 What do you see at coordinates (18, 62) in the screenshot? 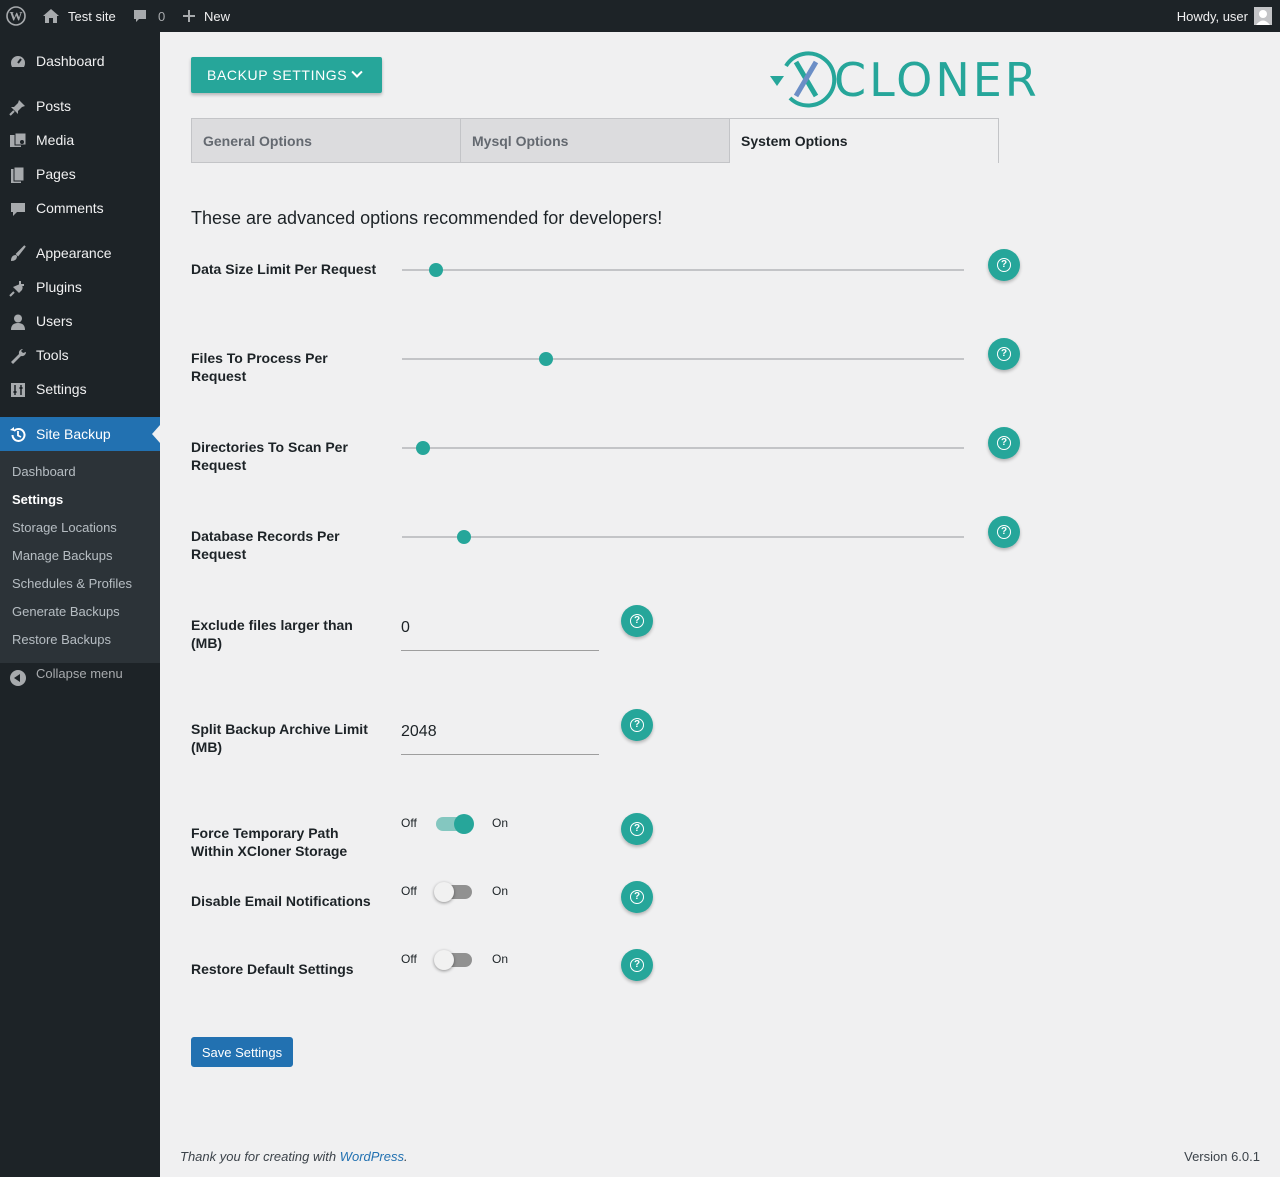
I see `dashboard-icon` at bounding box center [18, 62].